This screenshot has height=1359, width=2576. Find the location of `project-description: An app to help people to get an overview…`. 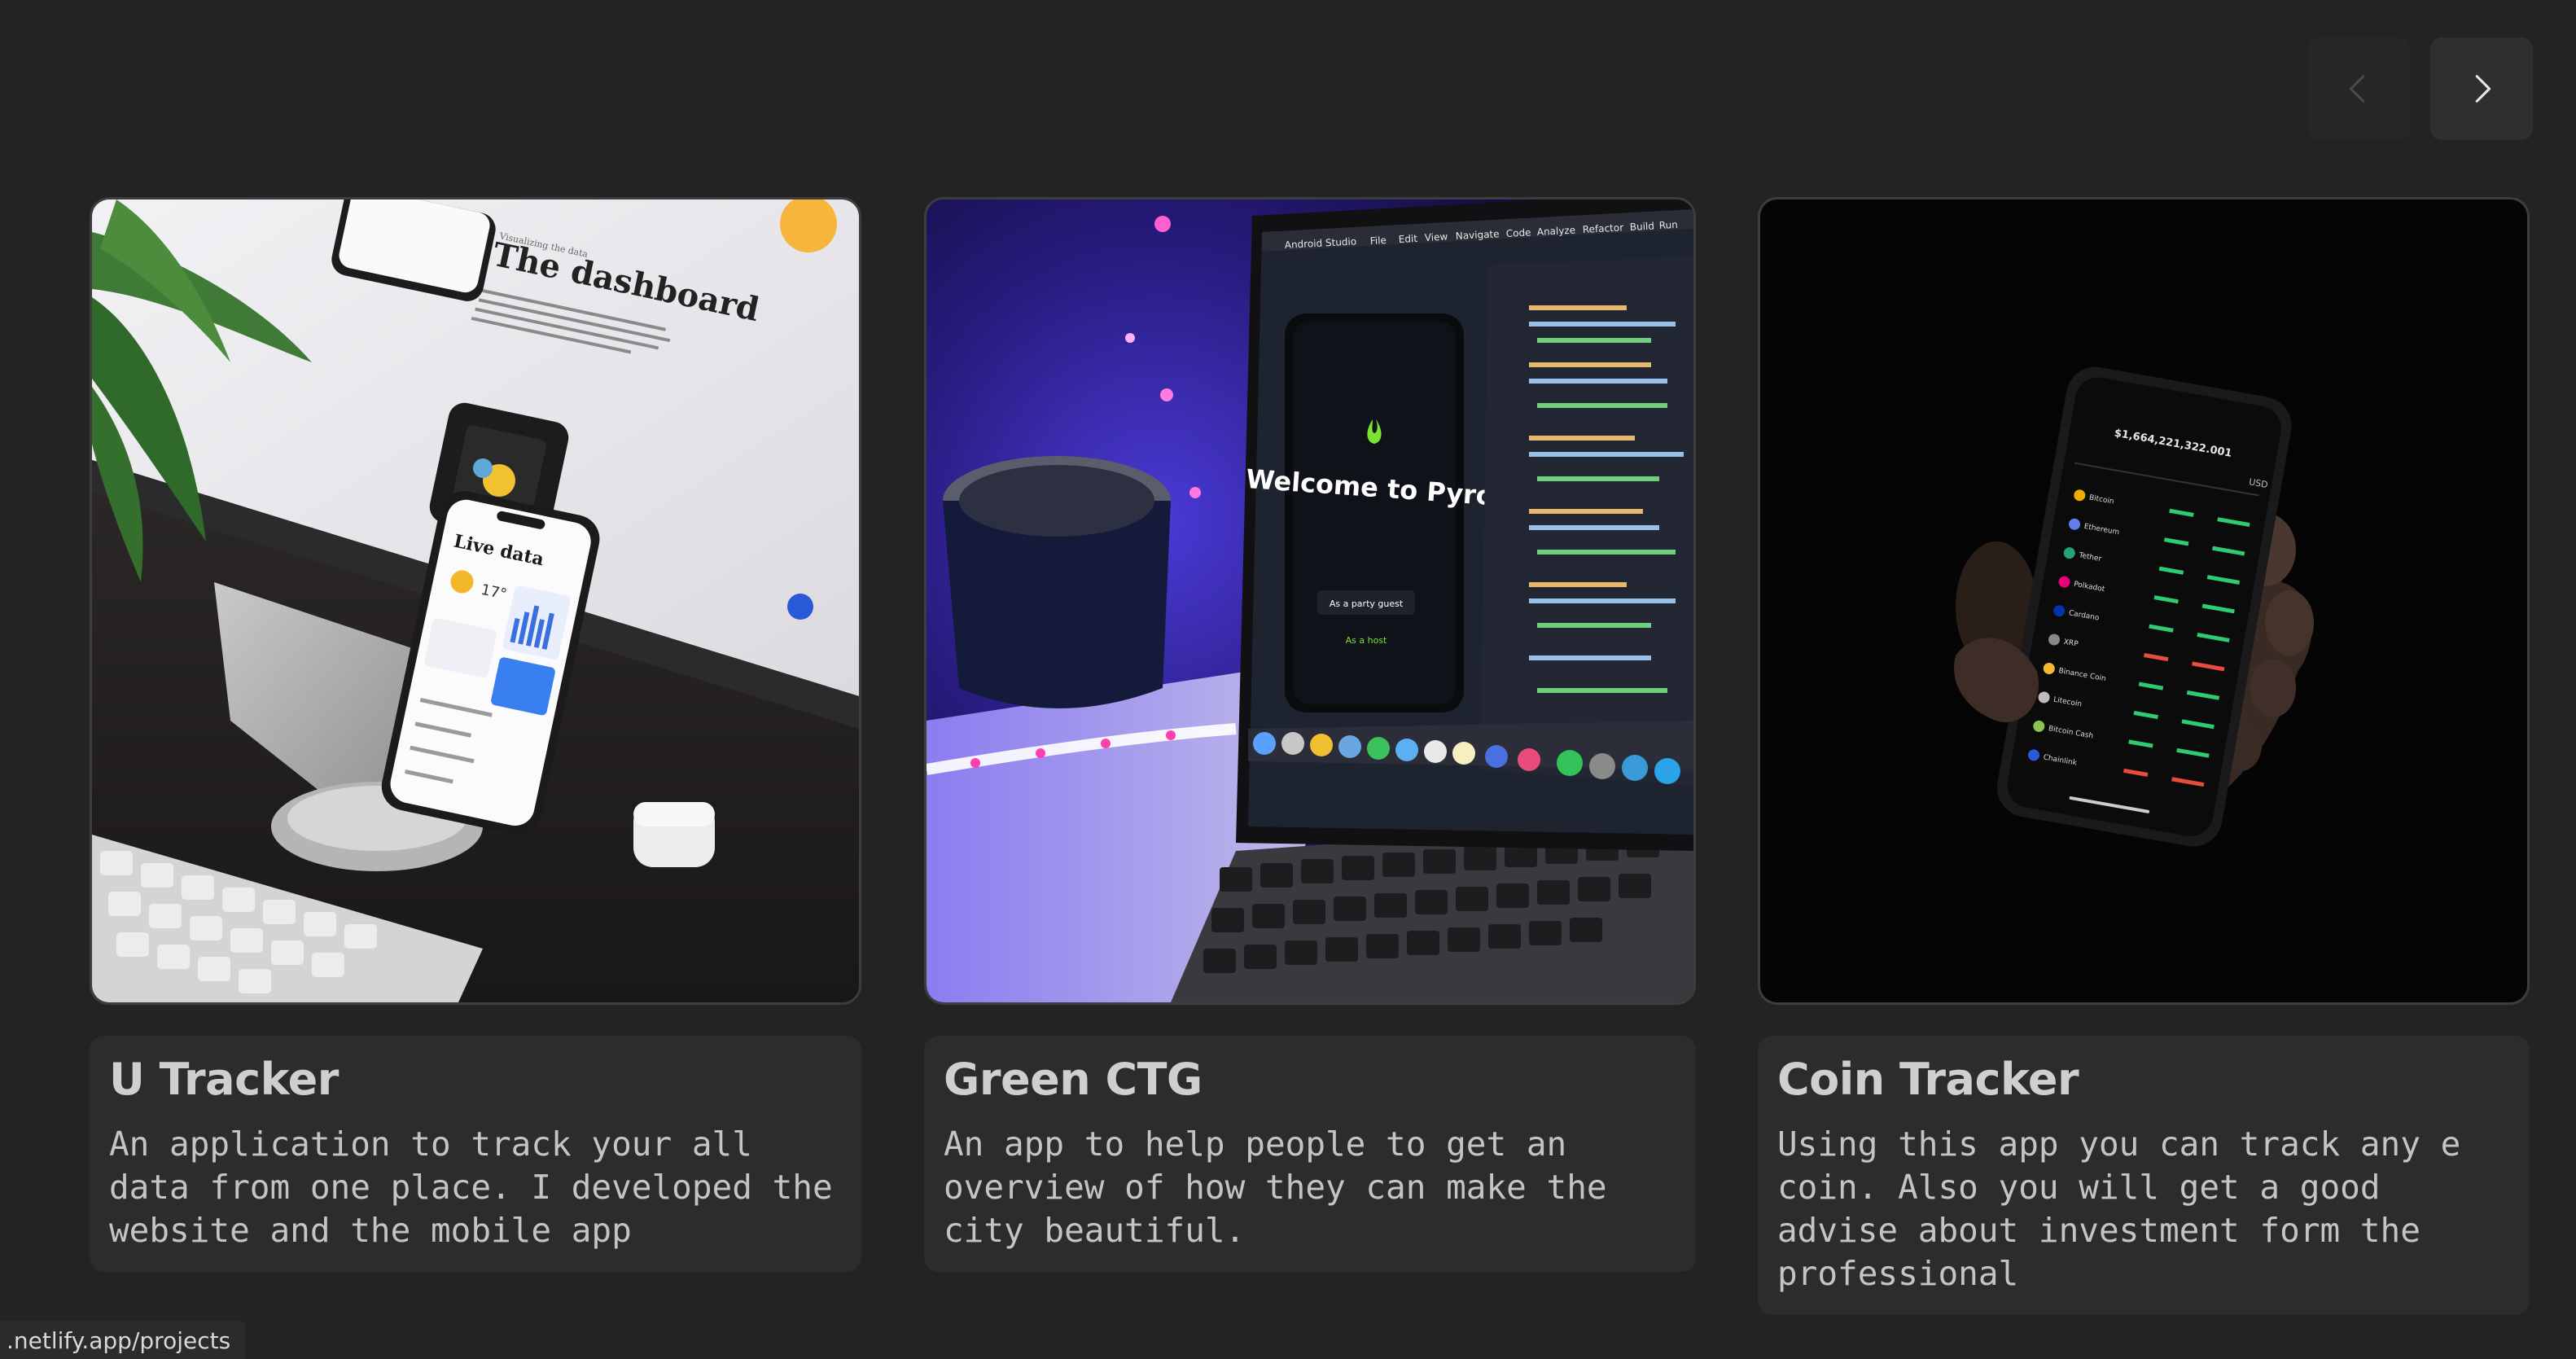

project-description: An app to help people to get an overview… is located at coordinates (1275, 1187).